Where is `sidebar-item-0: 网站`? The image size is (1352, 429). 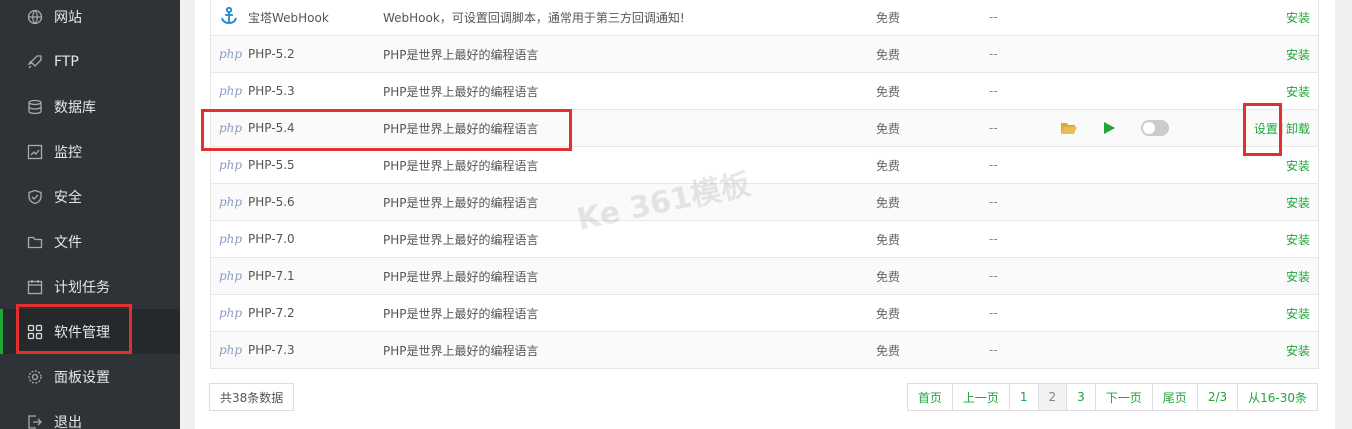 sidebar-item-0: 网站 is located at coordinates (90, 19).